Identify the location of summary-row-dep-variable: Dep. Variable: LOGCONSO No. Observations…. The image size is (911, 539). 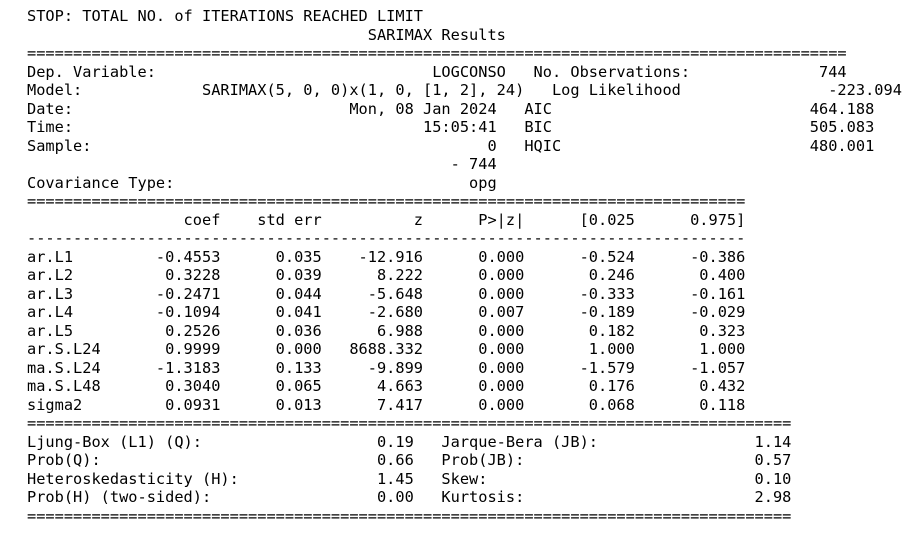
(437, 71).